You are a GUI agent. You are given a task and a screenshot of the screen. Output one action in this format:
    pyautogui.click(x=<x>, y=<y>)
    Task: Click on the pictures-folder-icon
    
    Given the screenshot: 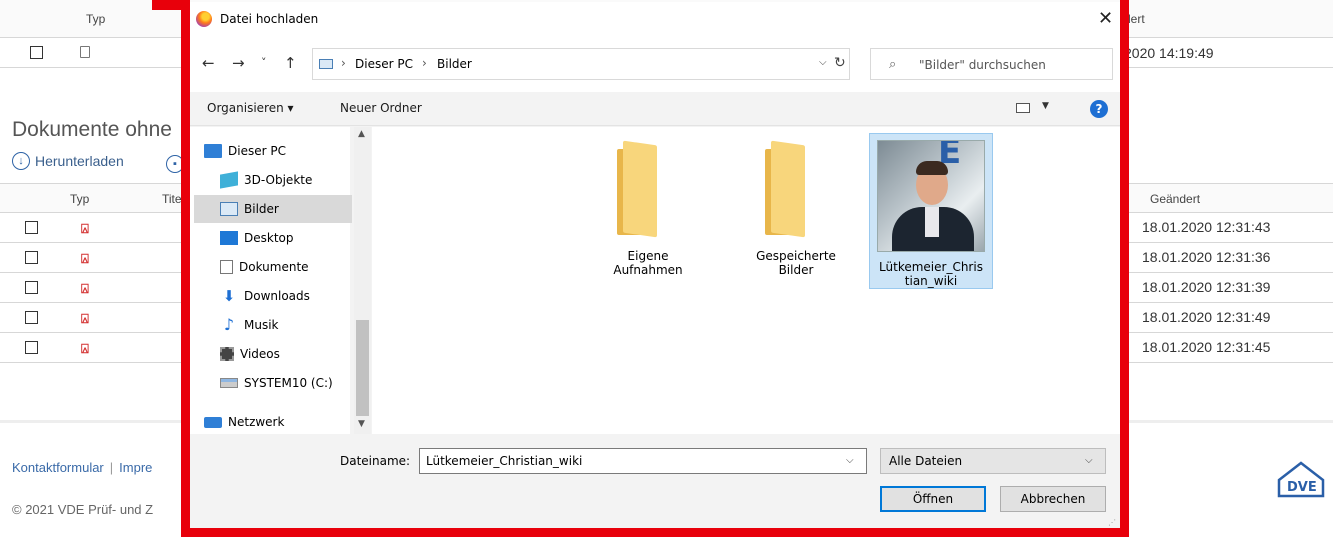 What is the action you would take?
    pyautogui.click(x=326, y=64)
    